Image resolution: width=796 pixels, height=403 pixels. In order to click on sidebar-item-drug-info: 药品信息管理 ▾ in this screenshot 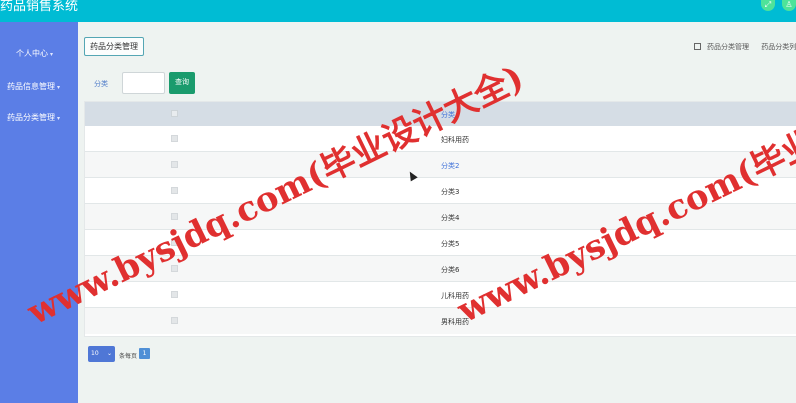, I will do `click(39, 86)`.